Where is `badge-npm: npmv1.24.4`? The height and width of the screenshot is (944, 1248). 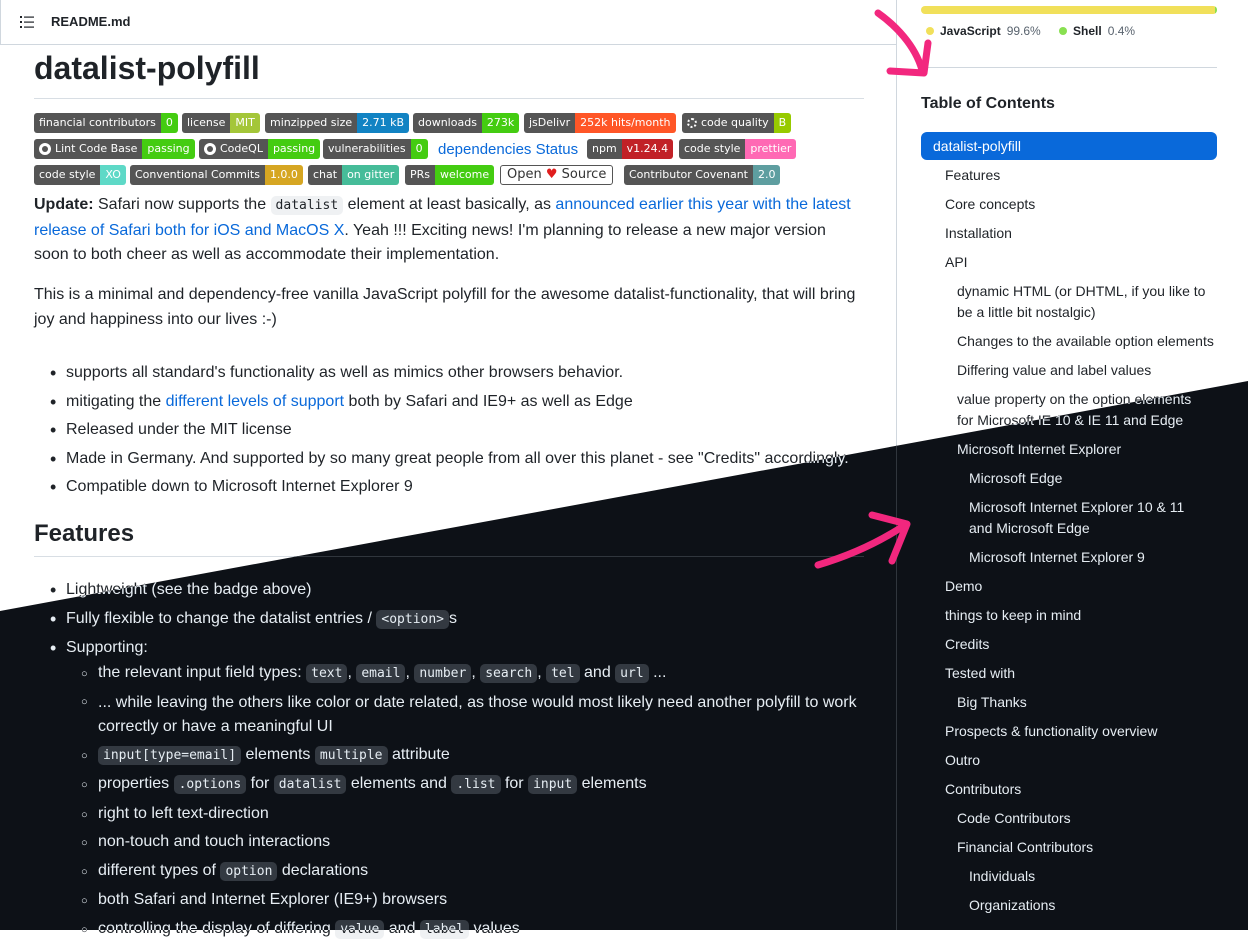 badge-npm: npmv1.24.4 is located at coordinates (630, 149).